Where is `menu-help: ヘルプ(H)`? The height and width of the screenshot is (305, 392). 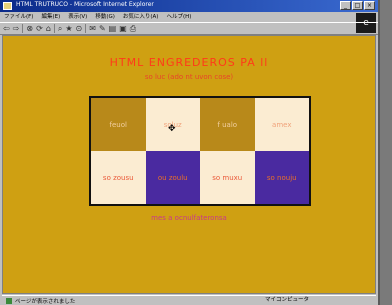 menu-help: ヘルプ(H) is located at coordinates (178, 17).